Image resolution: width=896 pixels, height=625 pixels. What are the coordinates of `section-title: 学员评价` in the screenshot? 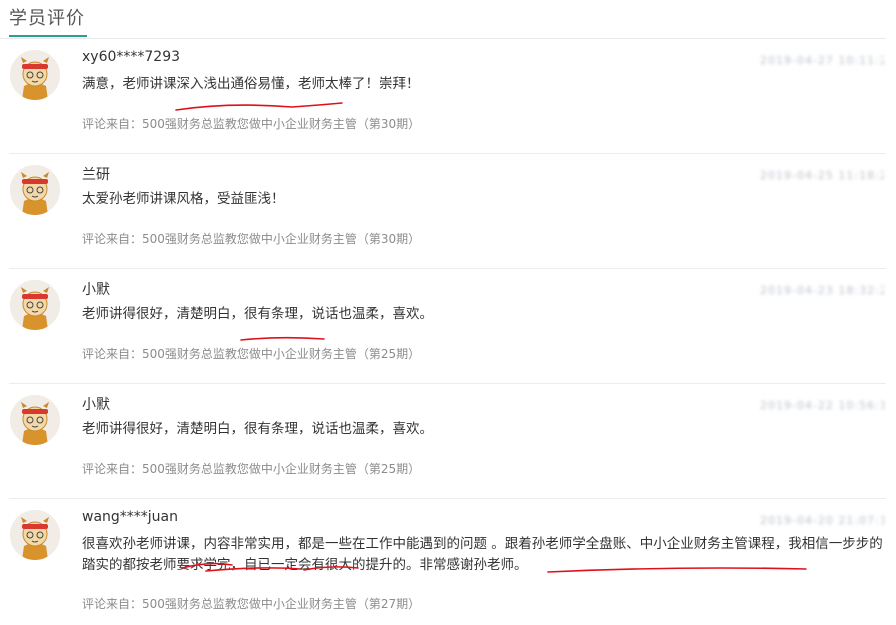 It's located at (47, 18).